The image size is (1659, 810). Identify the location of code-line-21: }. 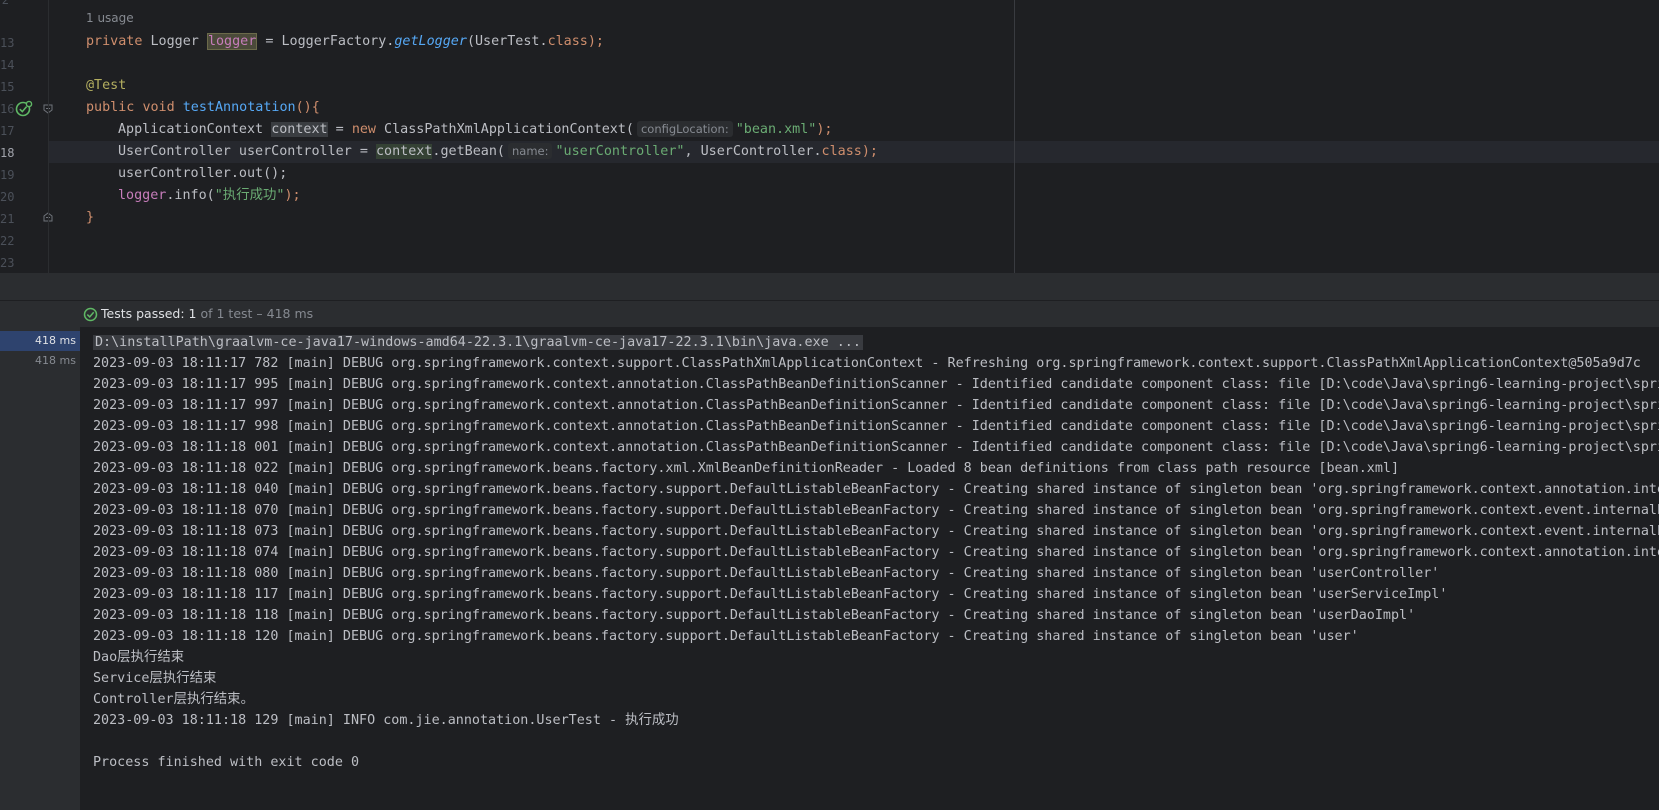
(90, 218).